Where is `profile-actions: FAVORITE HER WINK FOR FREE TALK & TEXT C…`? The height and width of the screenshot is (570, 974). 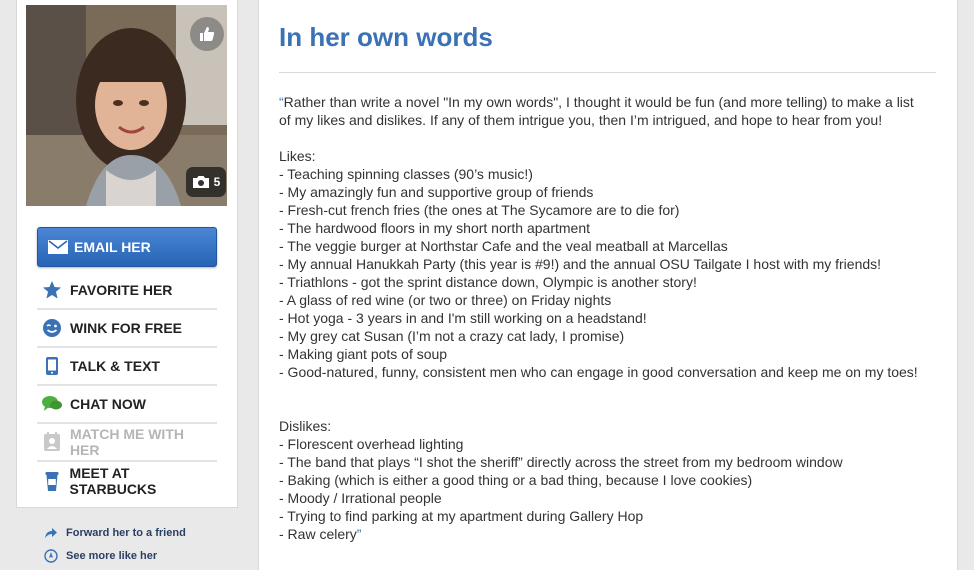 profile-actions: FAVORITE HER WINK FOR FREE TALK & TEXT C… is located at coordinates (127, 386).